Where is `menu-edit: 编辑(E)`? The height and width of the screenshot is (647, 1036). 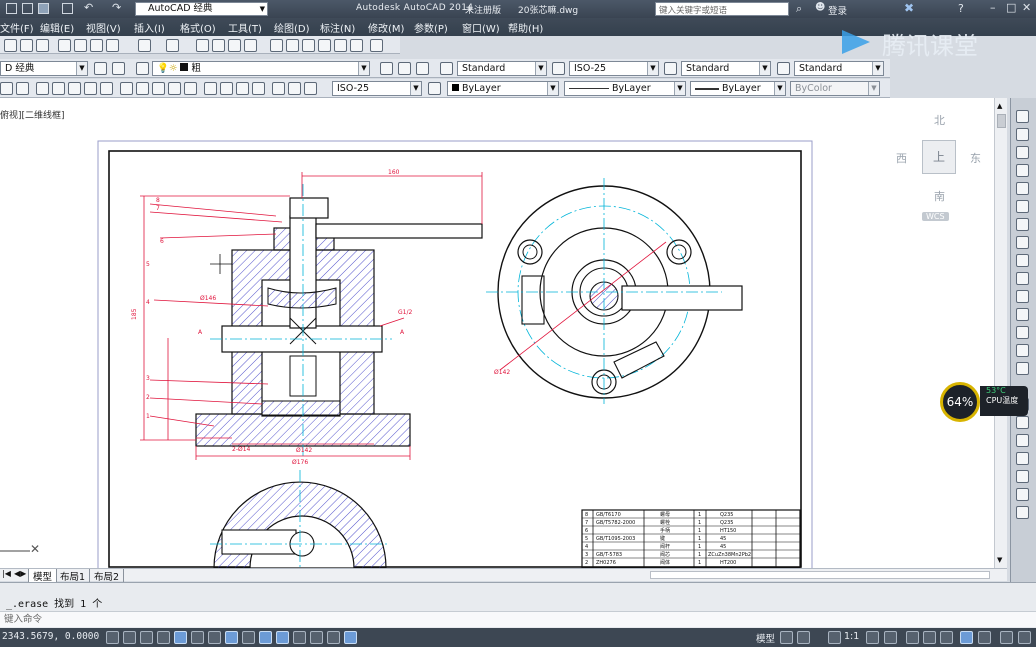
menu-edit: 编辑(E) is located at coordinates (57, 27).